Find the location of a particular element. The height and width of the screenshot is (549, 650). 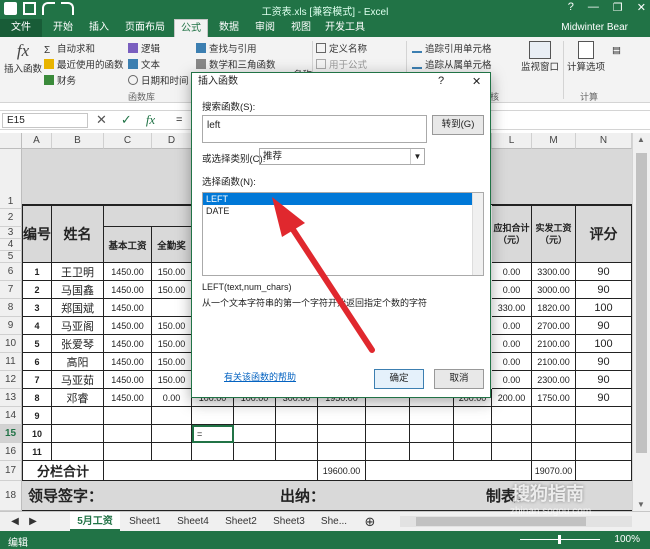

column-header-c: C is located at coordinates (128, 141).